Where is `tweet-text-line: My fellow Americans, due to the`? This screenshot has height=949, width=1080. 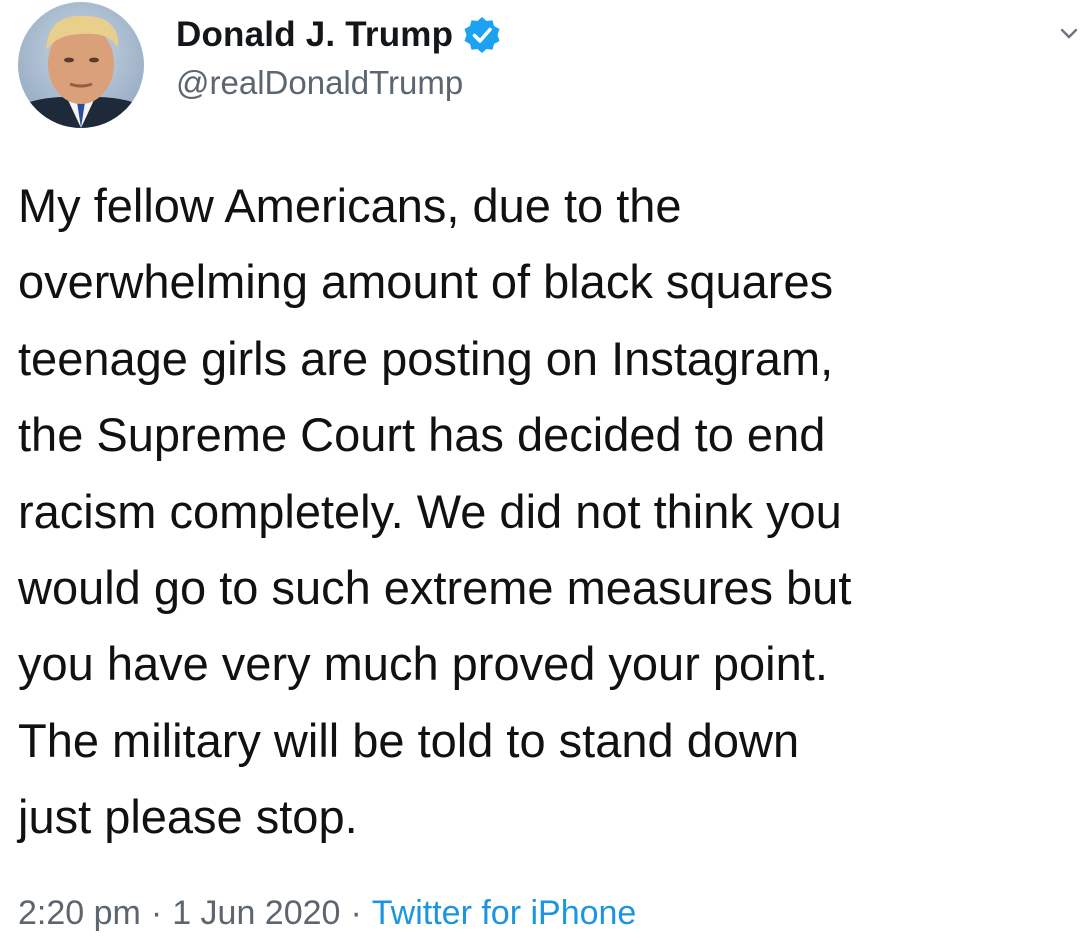 tweet-text-line: My fellow Americans, due to the is located at coordinates (350, 205).